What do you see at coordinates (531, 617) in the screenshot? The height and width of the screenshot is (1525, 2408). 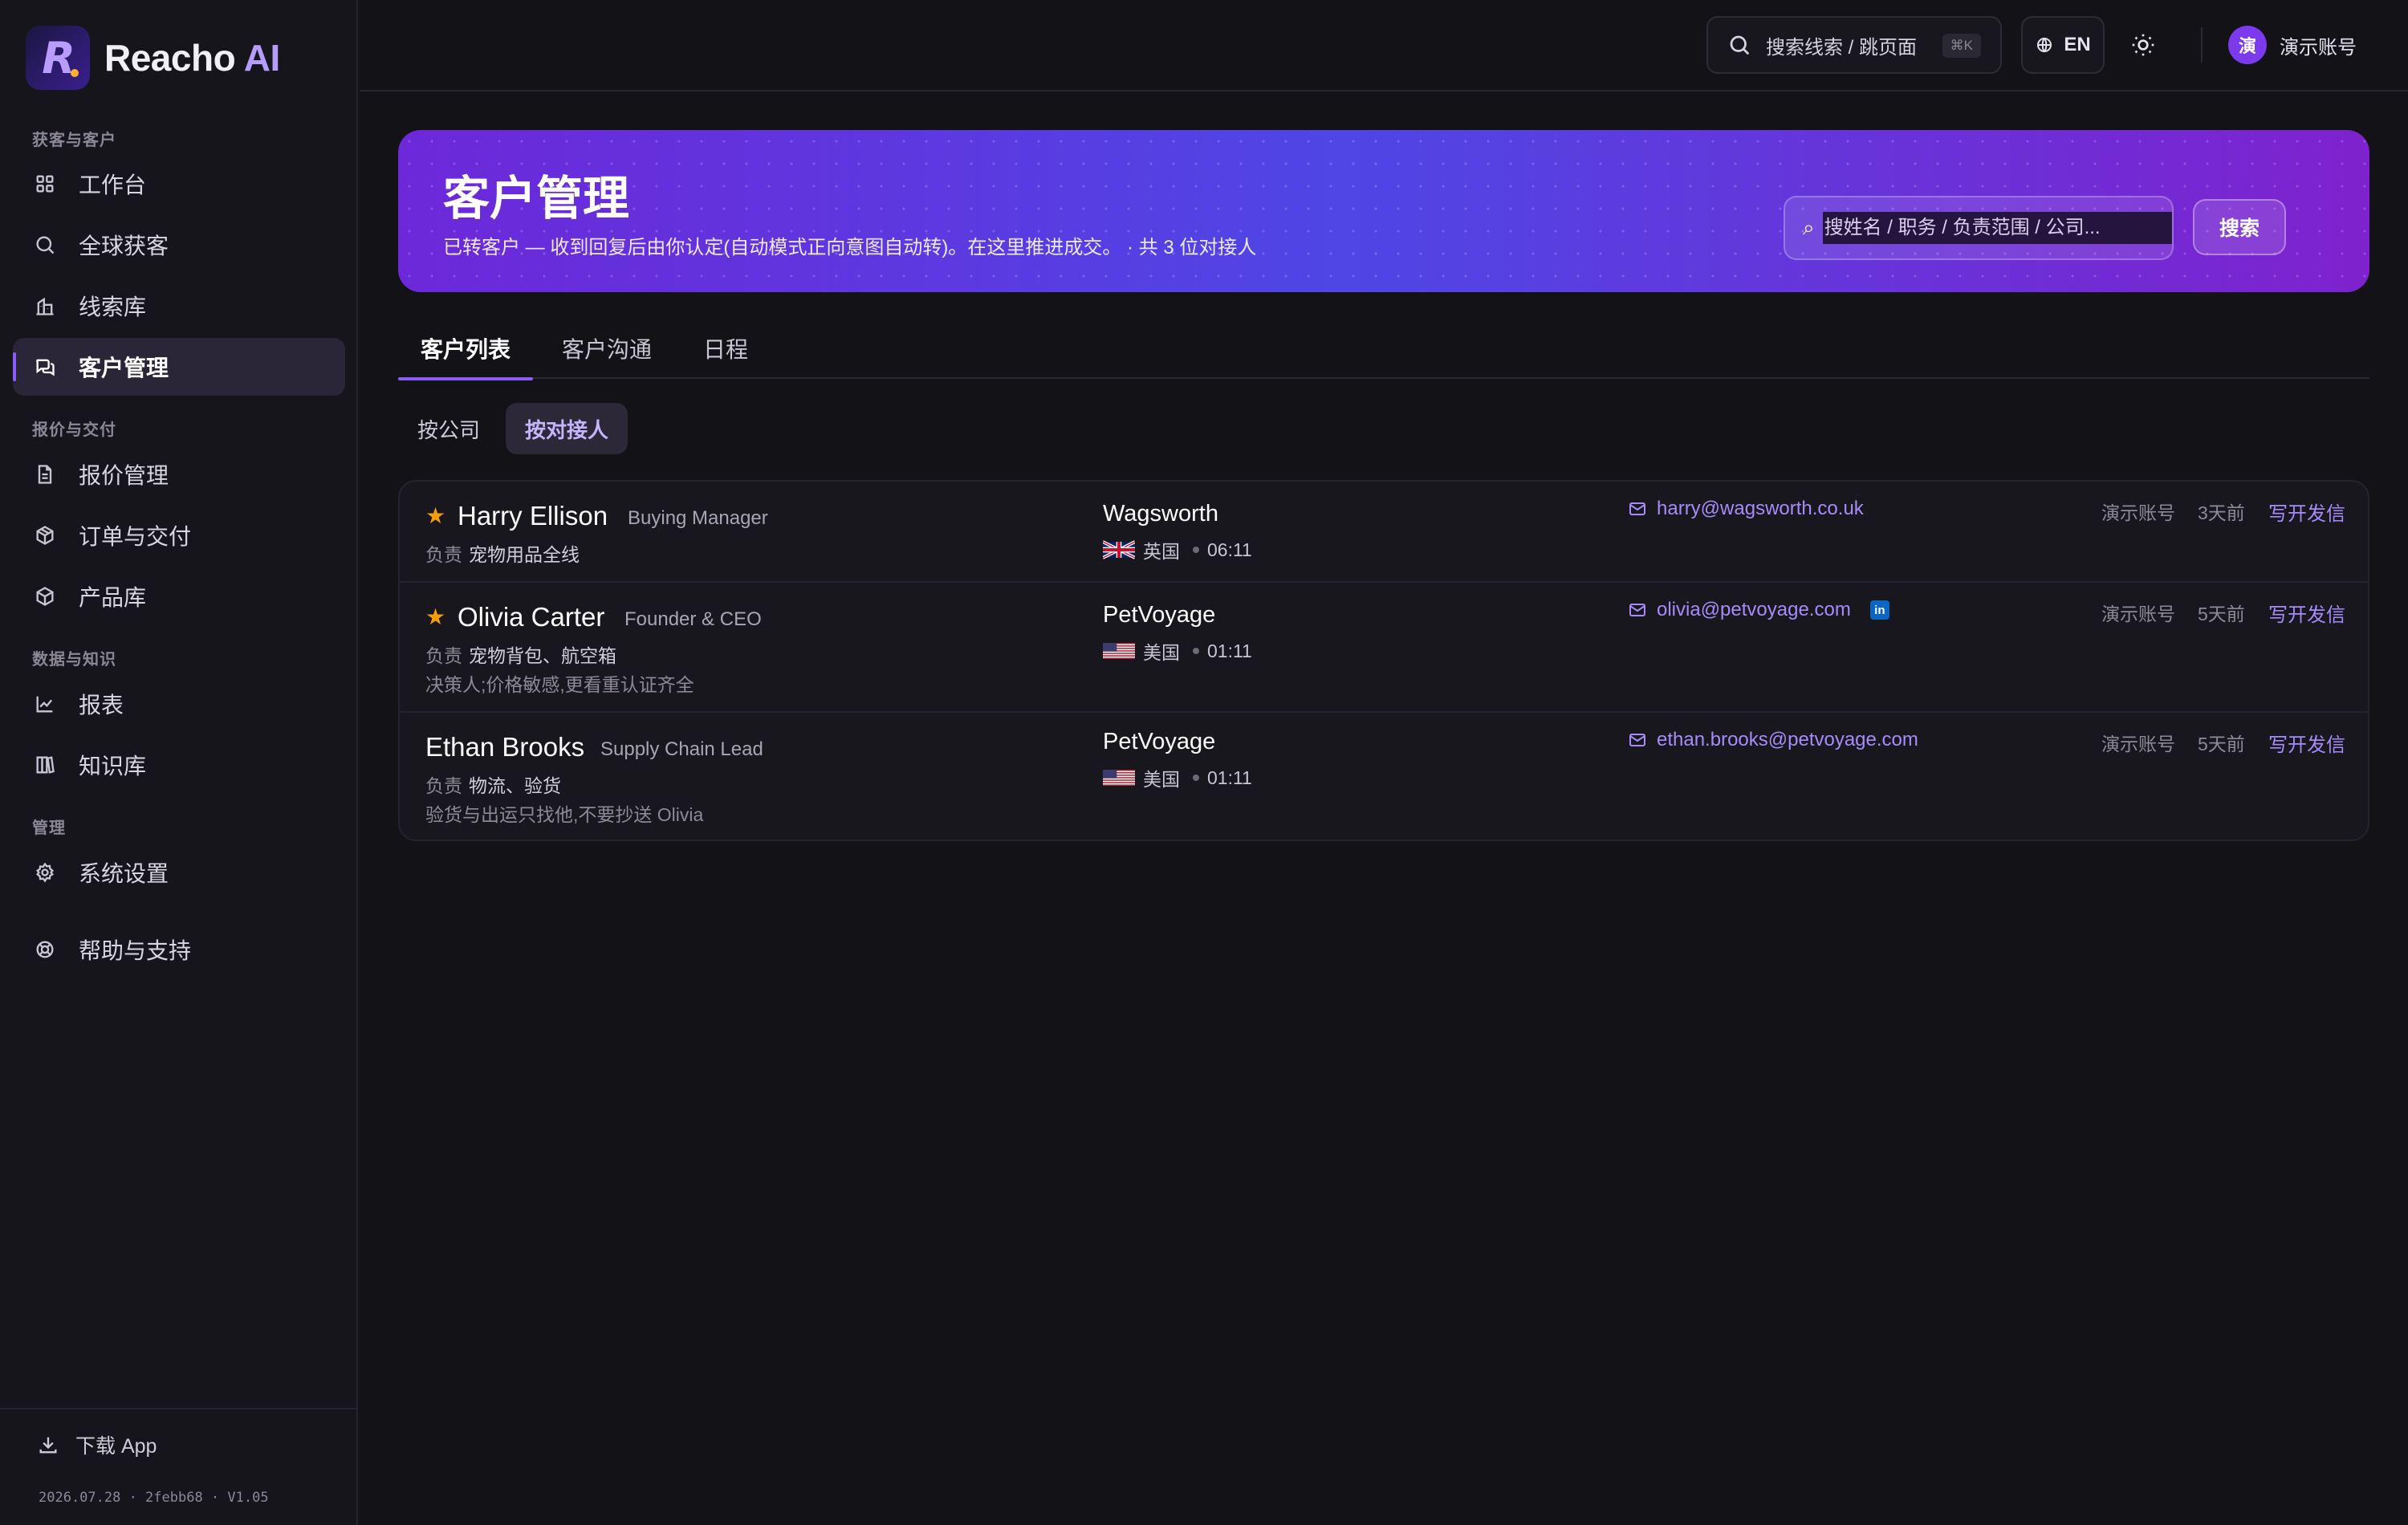 I see `contact-name: Olivia Carter` at bounding box center [531, 617].